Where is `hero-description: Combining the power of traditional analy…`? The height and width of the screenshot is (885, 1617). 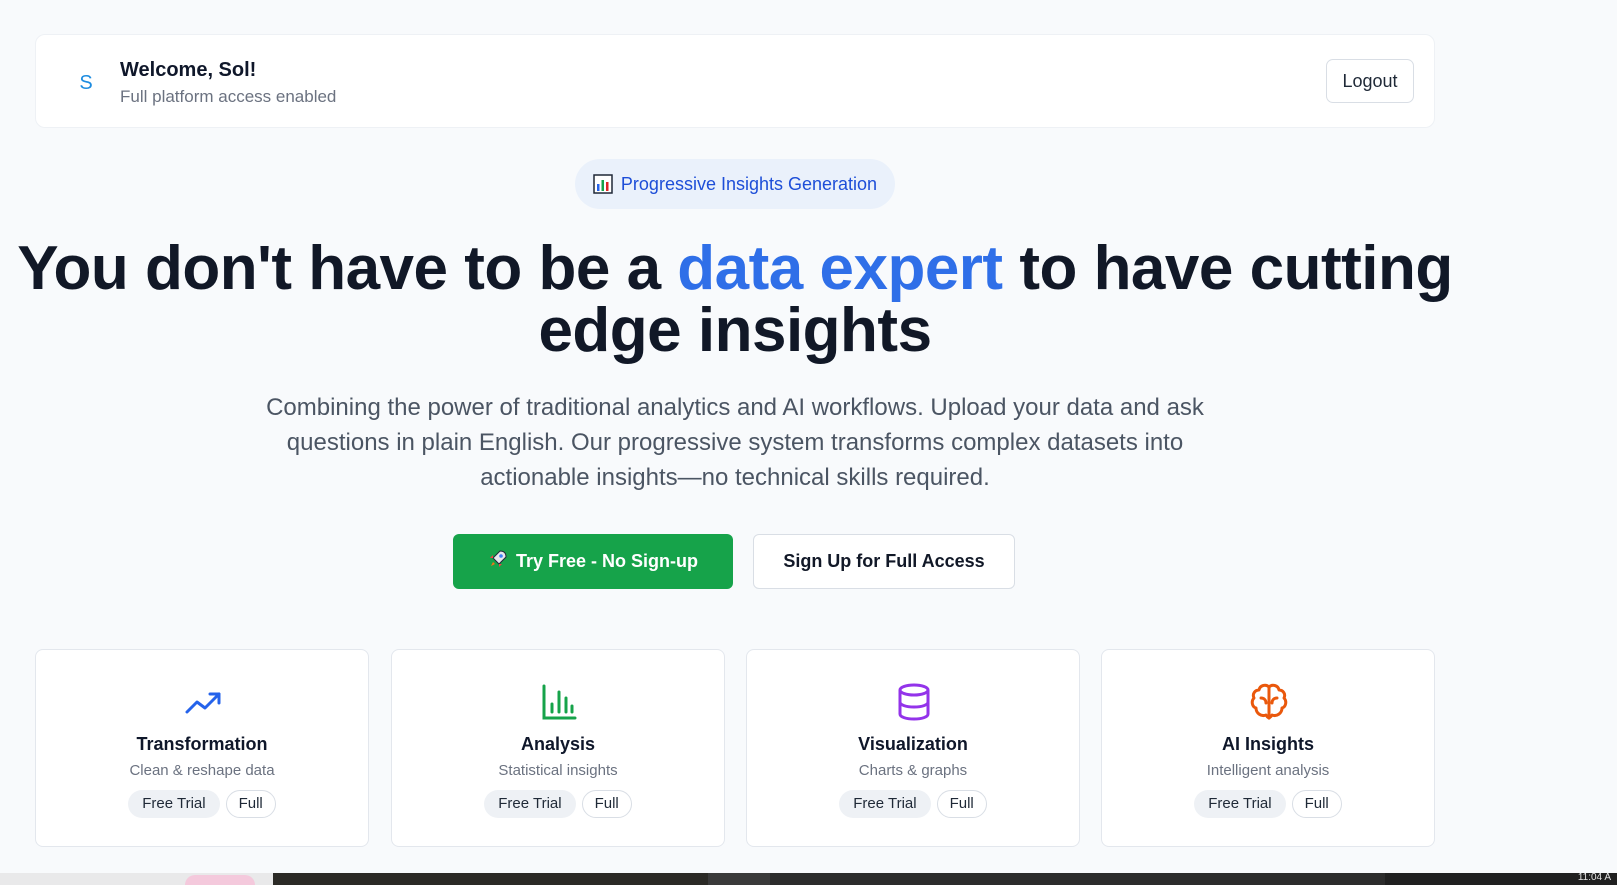
hero-description: Combining the power of traditional analy… is located at coordinates (735, 442).